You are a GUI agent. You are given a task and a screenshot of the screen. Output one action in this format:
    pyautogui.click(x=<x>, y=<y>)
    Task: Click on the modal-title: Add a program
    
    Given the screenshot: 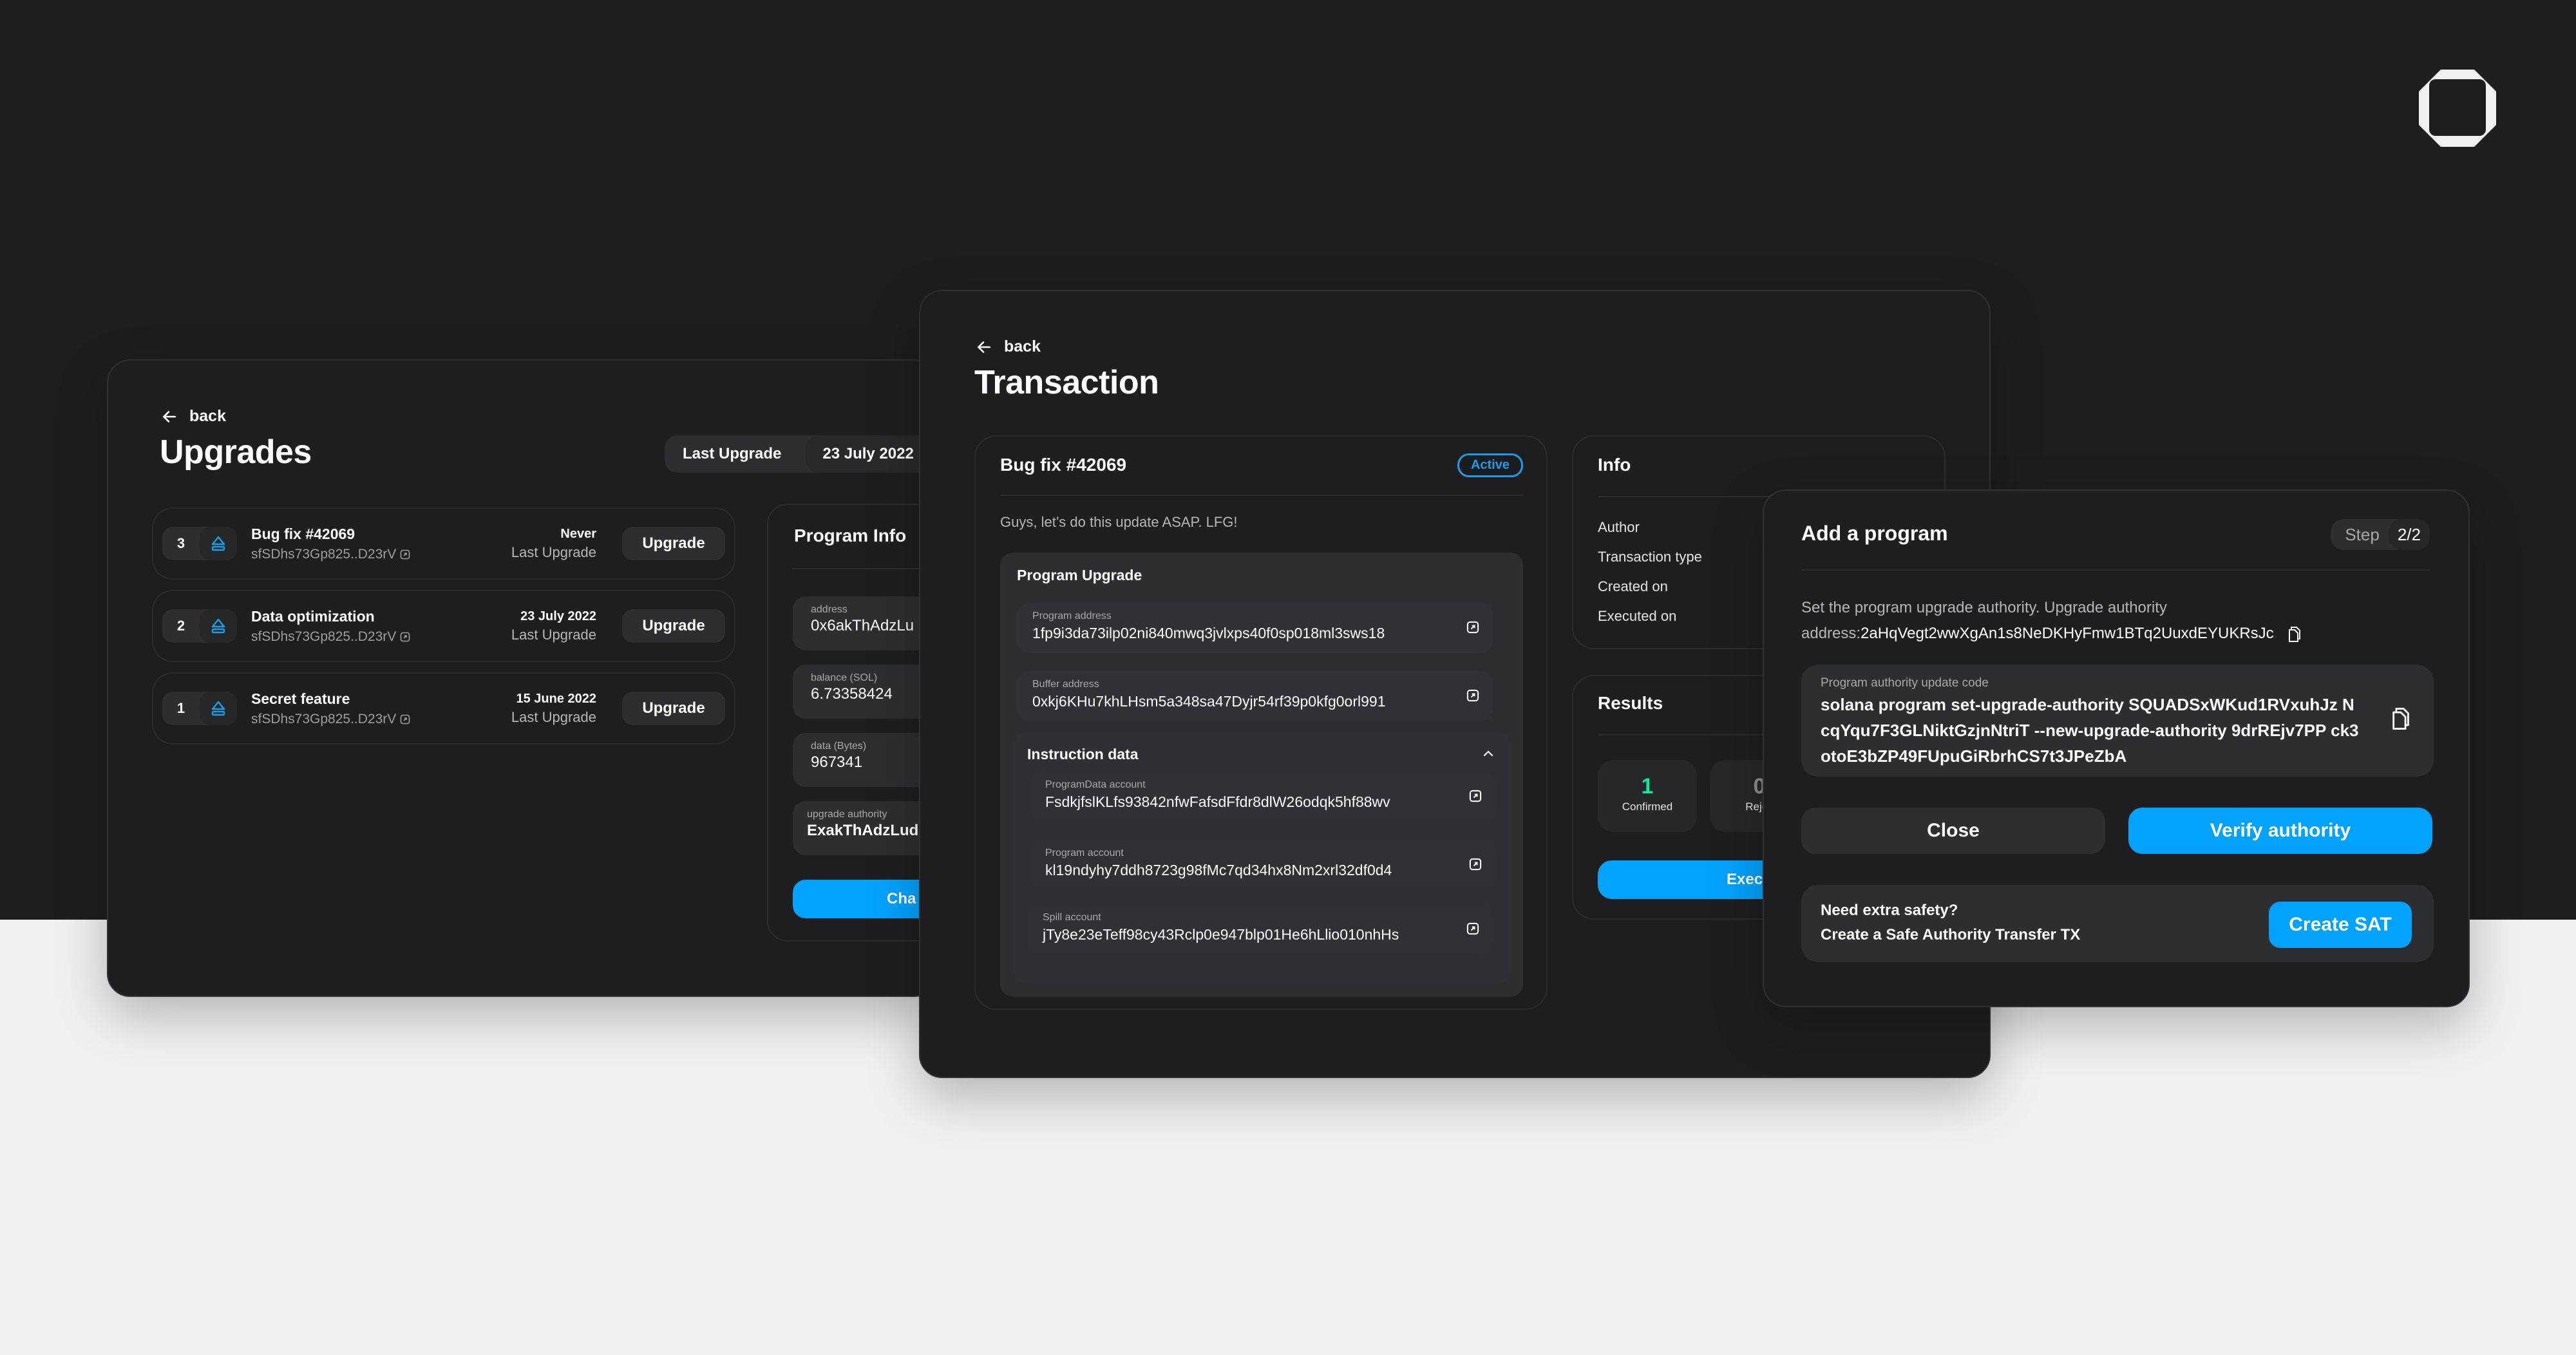 What is the action you would take?
    pyautogui.click(x=1874, y=534)
    